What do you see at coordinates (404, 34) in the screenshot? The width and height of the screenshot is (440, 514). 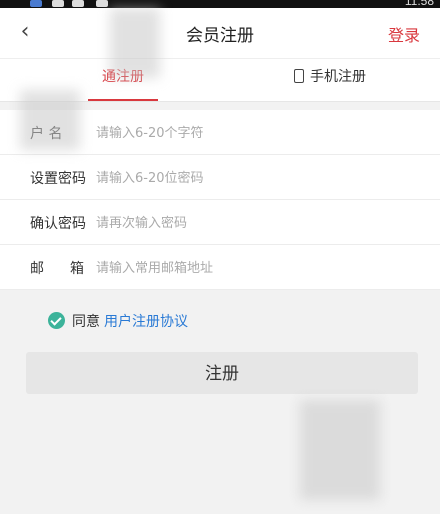 I see `login-link: 登录` at bounding box center [404, 34].